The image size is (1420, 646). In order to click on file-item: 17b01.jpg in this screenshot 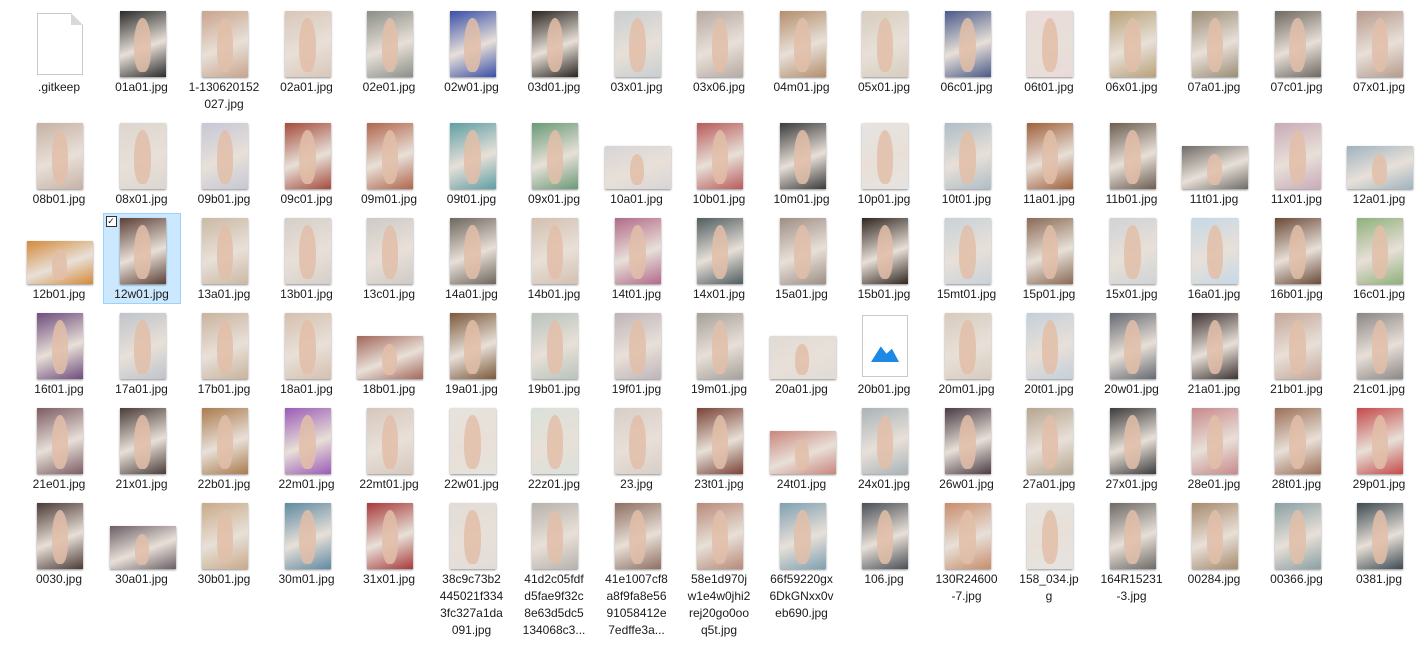, I will do `click(224, 353)`.